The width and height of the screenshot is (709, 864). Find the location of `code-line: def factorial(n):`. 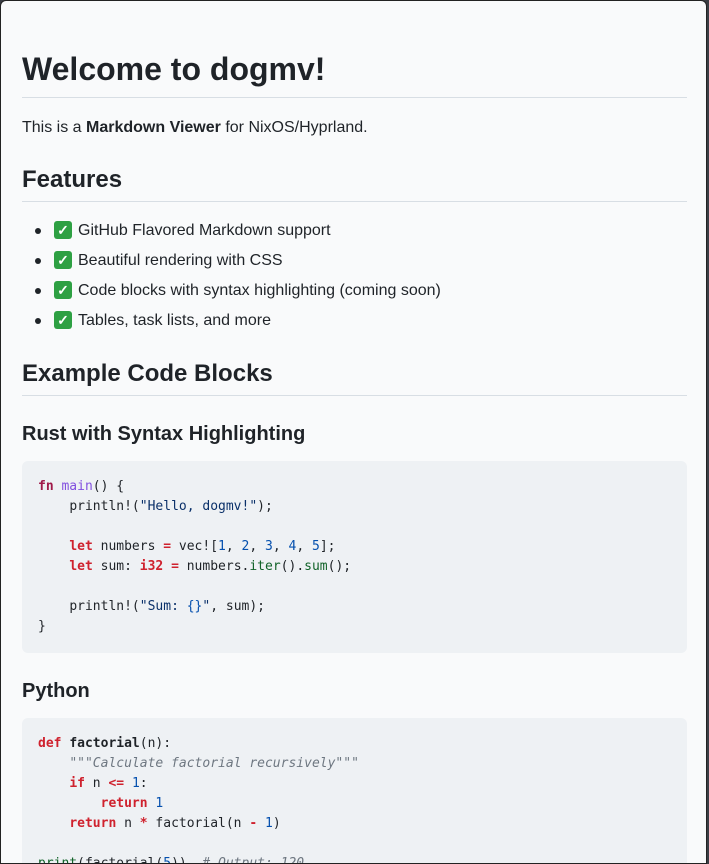

code-line: def factorial(n): is located at coordinates (105, 743).